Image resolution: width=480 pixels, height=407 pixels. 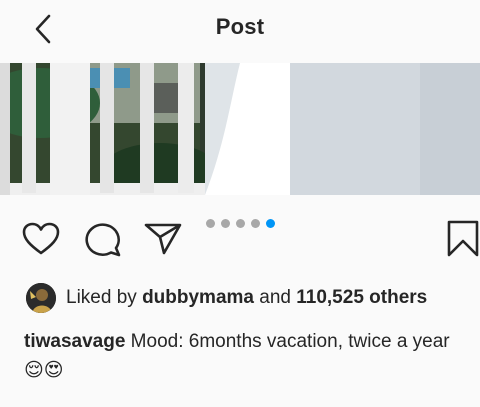 I want to click on caption-emojis: 😌😍, so click(x=44, y=370).